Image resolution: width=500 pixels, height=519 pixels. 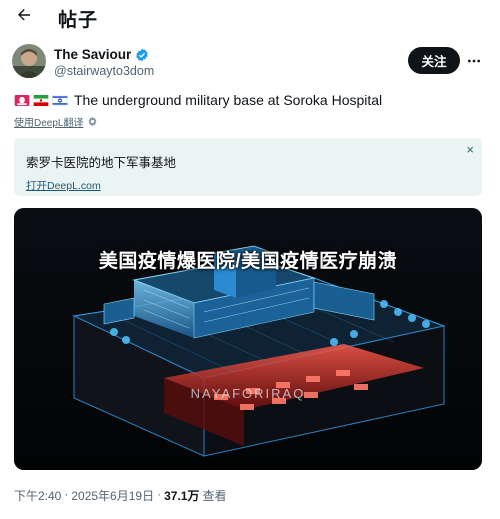 What do you see at coordinates (60, 100) in the screenshot?
I see `israel-flag` at bounding box center [60, 100].